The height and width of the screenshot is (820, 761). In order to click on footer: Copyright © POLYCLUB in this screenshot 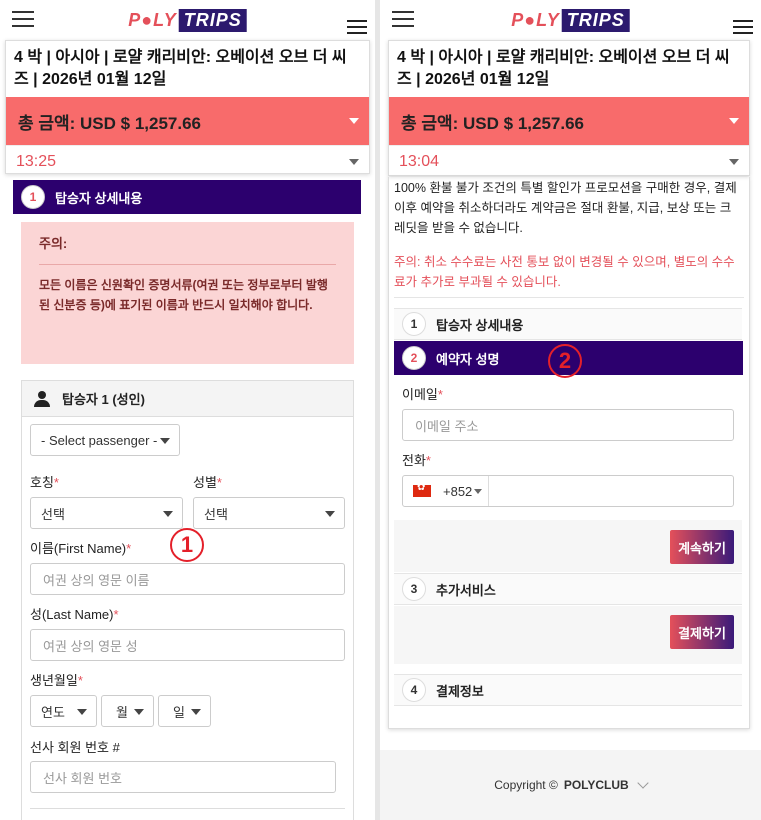, I will do `click(570, 785)`.